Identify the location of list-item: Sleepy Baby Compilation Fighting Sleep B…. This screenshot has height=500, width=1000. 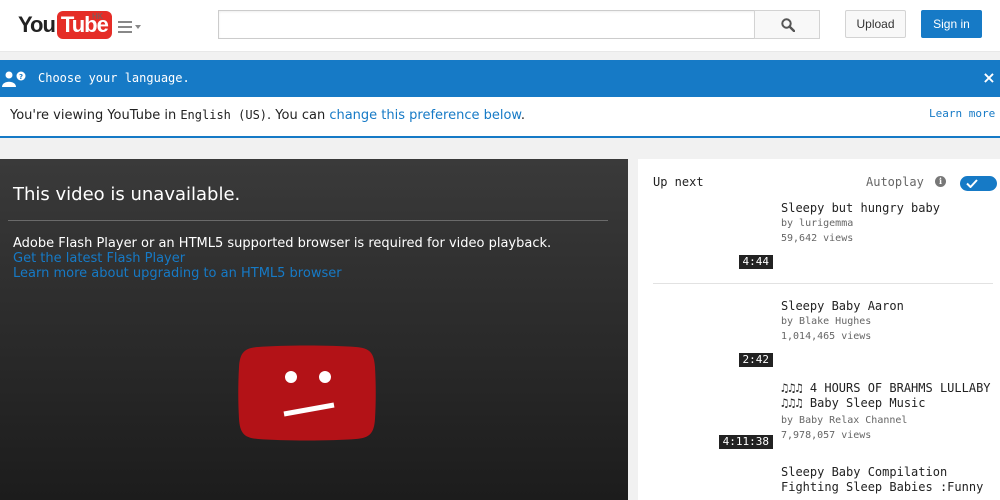
(825, 482).